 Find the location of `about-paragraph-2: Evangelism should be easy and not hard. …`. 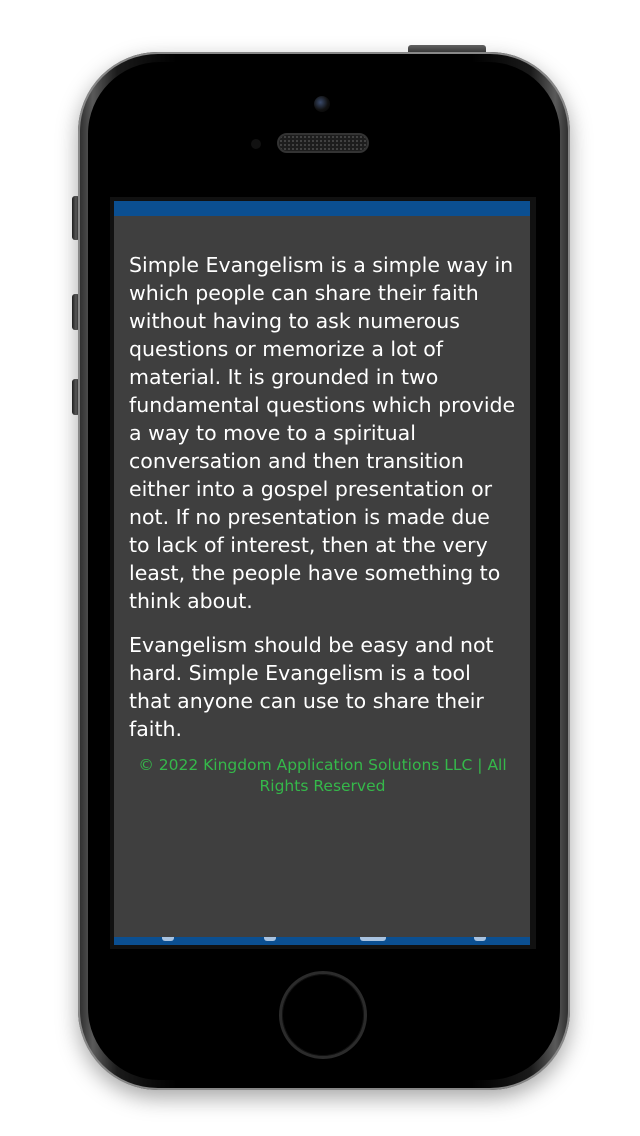

about-paragraph-2: Evangelism should be easy and not hard. … is located at coordinates (311, 687).